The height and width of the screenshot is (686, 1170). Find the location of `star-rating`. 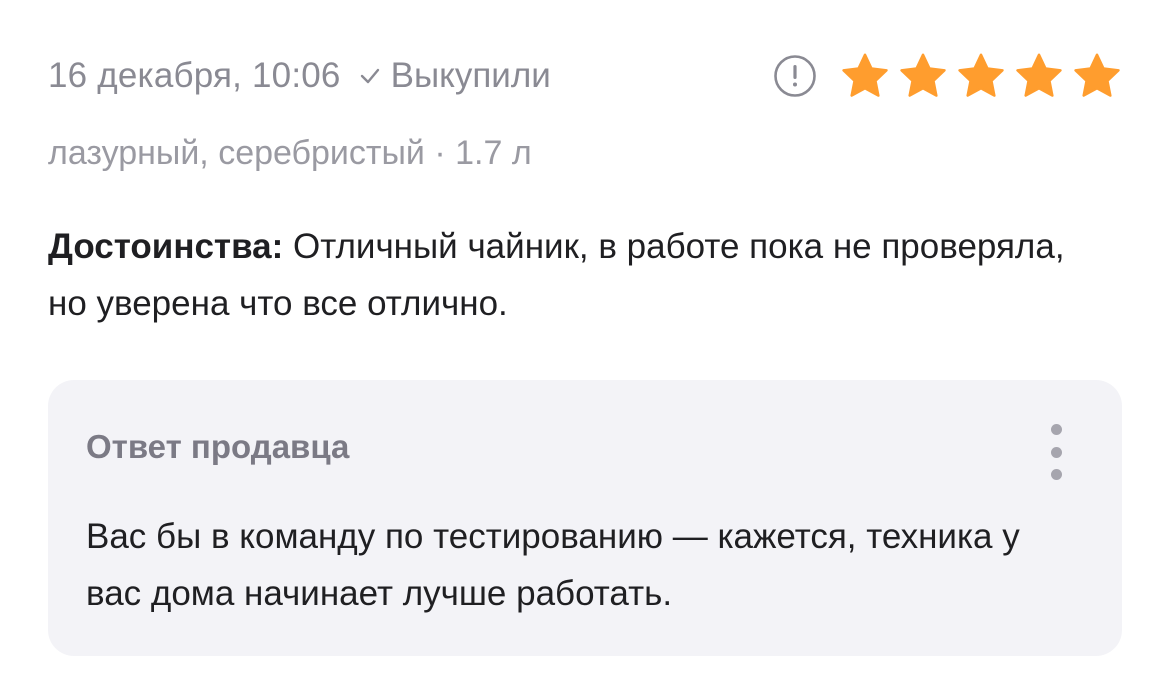

star-rating is located at coordinates (977, 76).